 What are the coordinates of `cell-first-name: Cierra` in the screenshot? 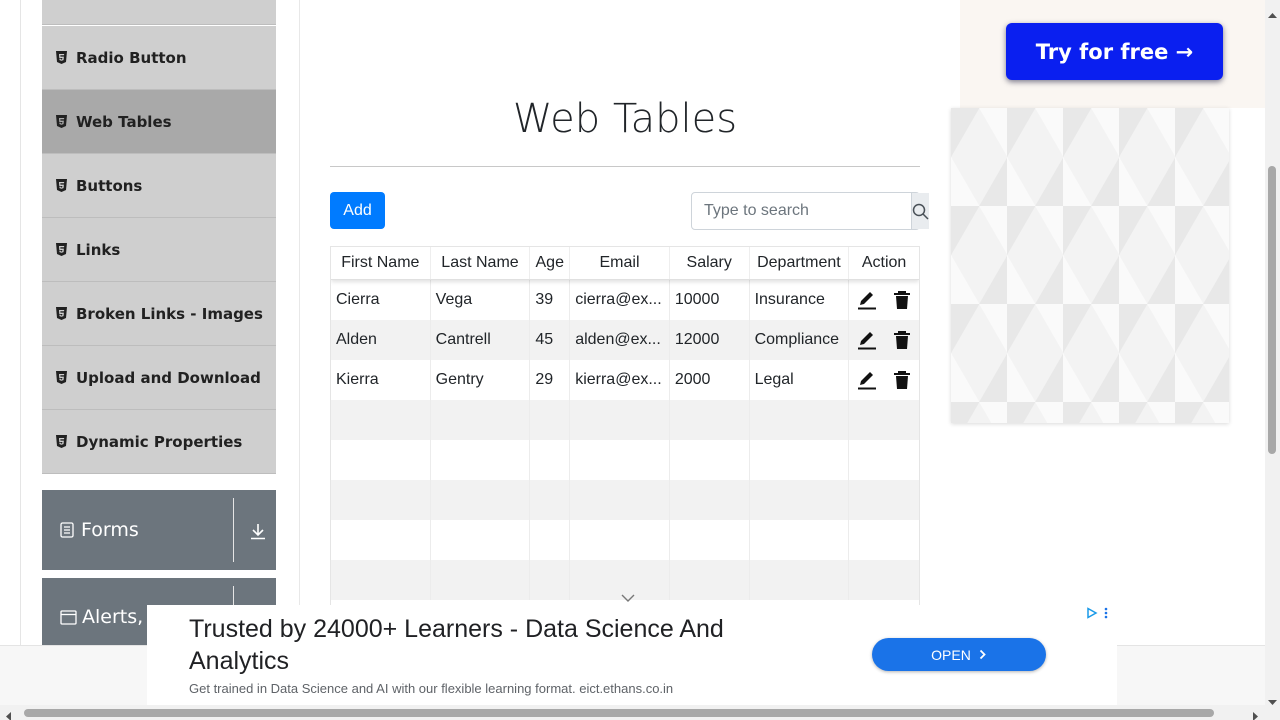 It's located at (381, 300).